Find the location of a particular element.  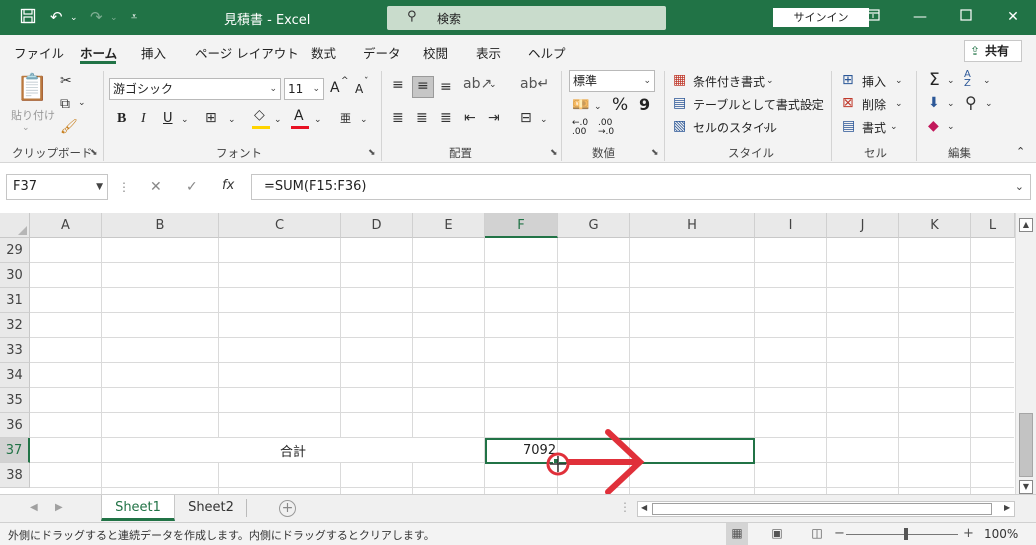

share-button: ⇪ 共有 is located at coordinates (993, 51).